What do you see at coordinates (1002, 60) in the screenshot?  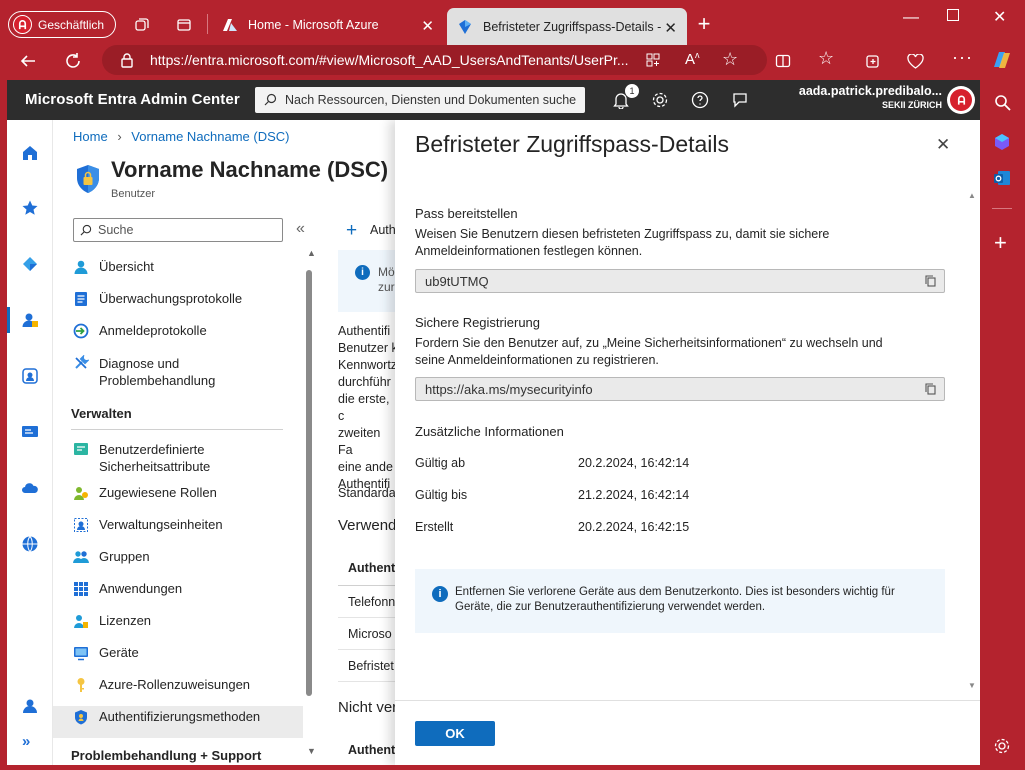 I see `copilot-icon` at bounding box center [1002, 60].